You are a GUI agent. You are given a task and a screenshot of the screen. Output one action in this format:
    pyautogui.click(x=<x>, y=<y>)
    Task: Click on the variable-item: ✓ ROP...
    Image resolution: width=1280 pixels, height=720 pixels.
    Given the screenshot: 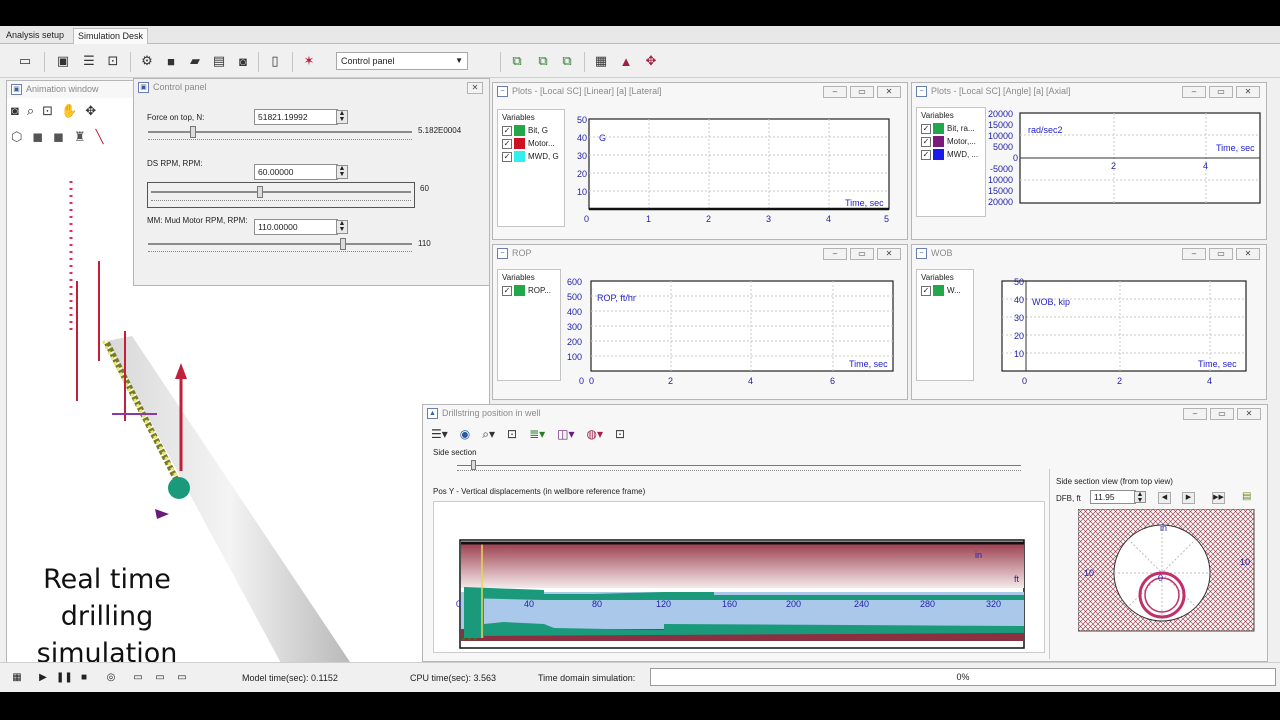 What is the action you would take?
    pyautogui.click(x=529, y=290)
    